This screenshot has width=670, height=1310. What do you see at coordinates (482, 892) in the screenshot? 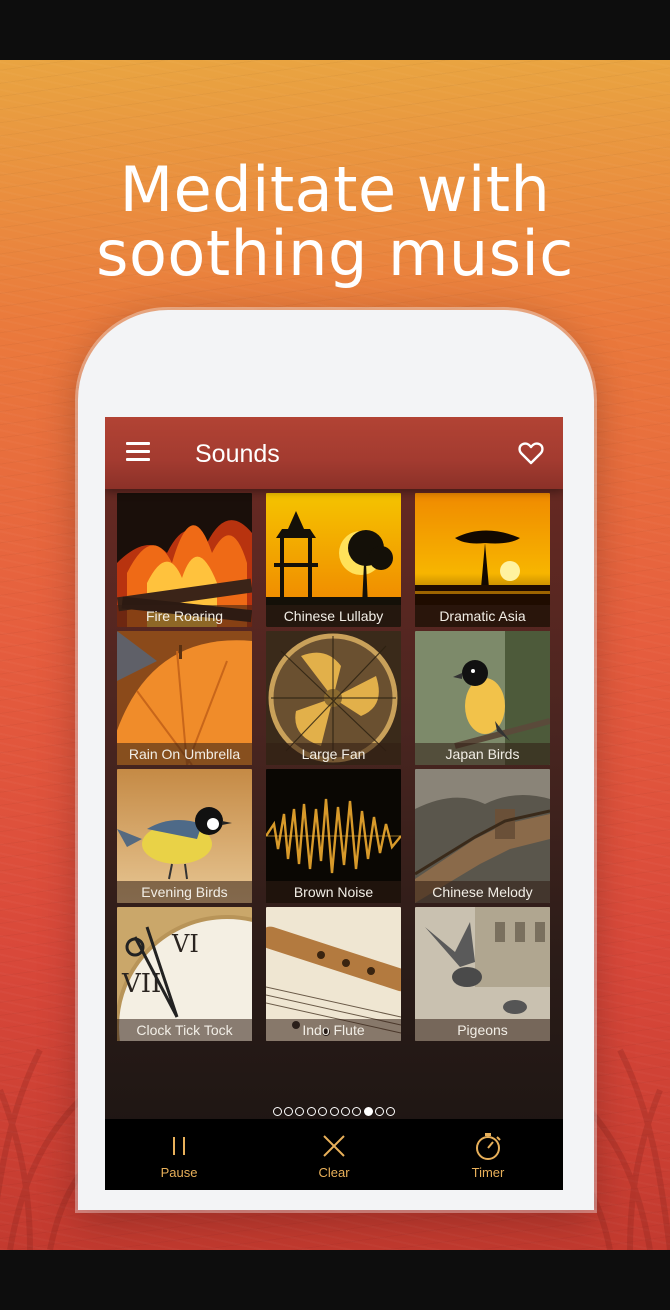
I see `tile-label: Chinese Melody` at bounding box center [482, 892].